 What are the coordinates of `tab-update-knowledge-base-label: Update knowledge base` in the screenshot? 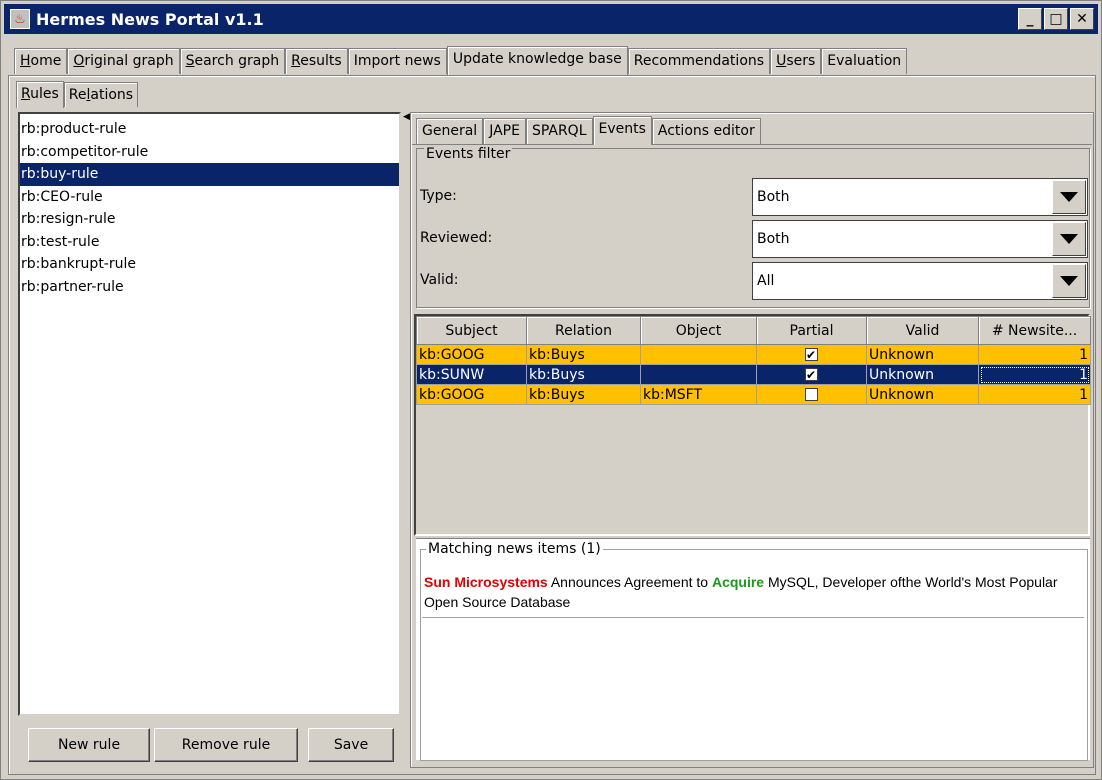 It's located at (537, 59).